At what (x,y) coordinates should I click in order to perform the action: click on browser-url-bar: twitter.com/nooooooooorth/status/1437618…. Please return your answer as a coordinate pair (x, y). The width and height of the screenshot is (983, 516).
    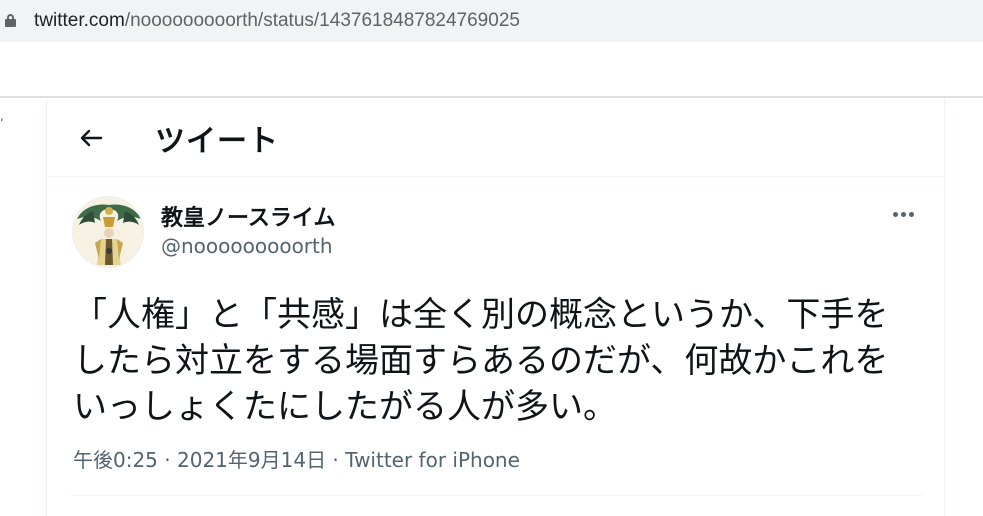
    Looking at the image, I should click on (491, 21).